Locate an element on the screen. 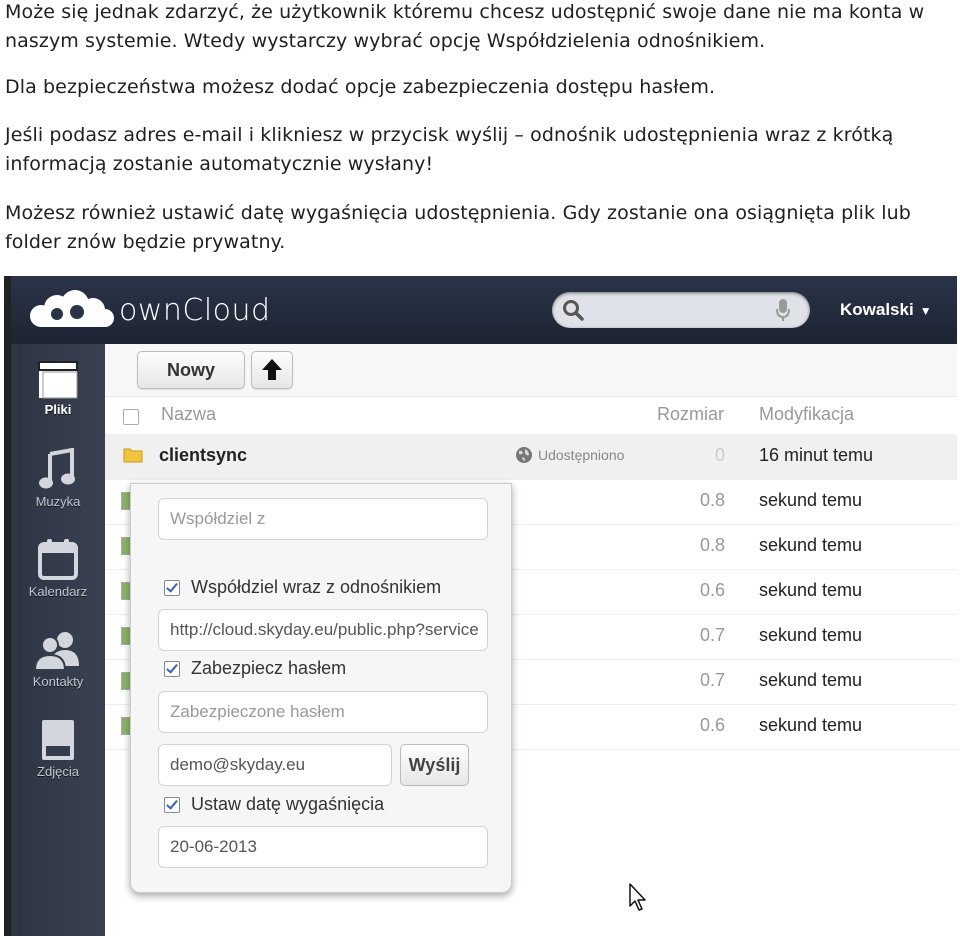 The width and height of the screenshot is (960, 936). sidebar-item-label: Zdjęcia is located at coordinates (58, 771).